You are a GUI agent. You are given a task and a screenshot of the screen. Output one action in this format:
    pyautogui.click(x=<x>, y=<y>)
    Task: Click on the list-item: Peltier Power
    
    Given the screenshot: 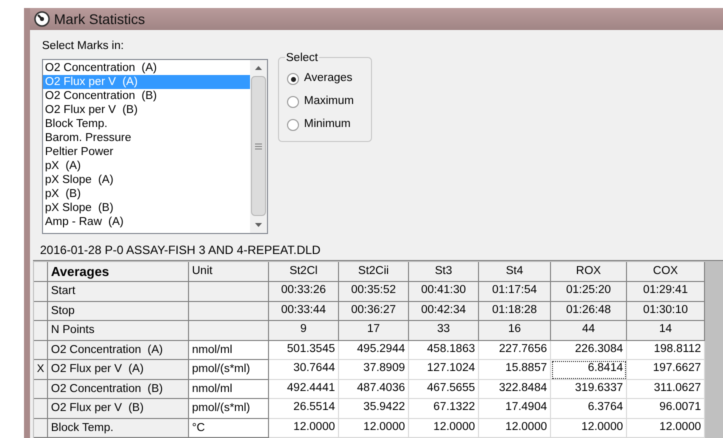 What is the action you would take?
    pyautogui.click(x=146, y=152)
    